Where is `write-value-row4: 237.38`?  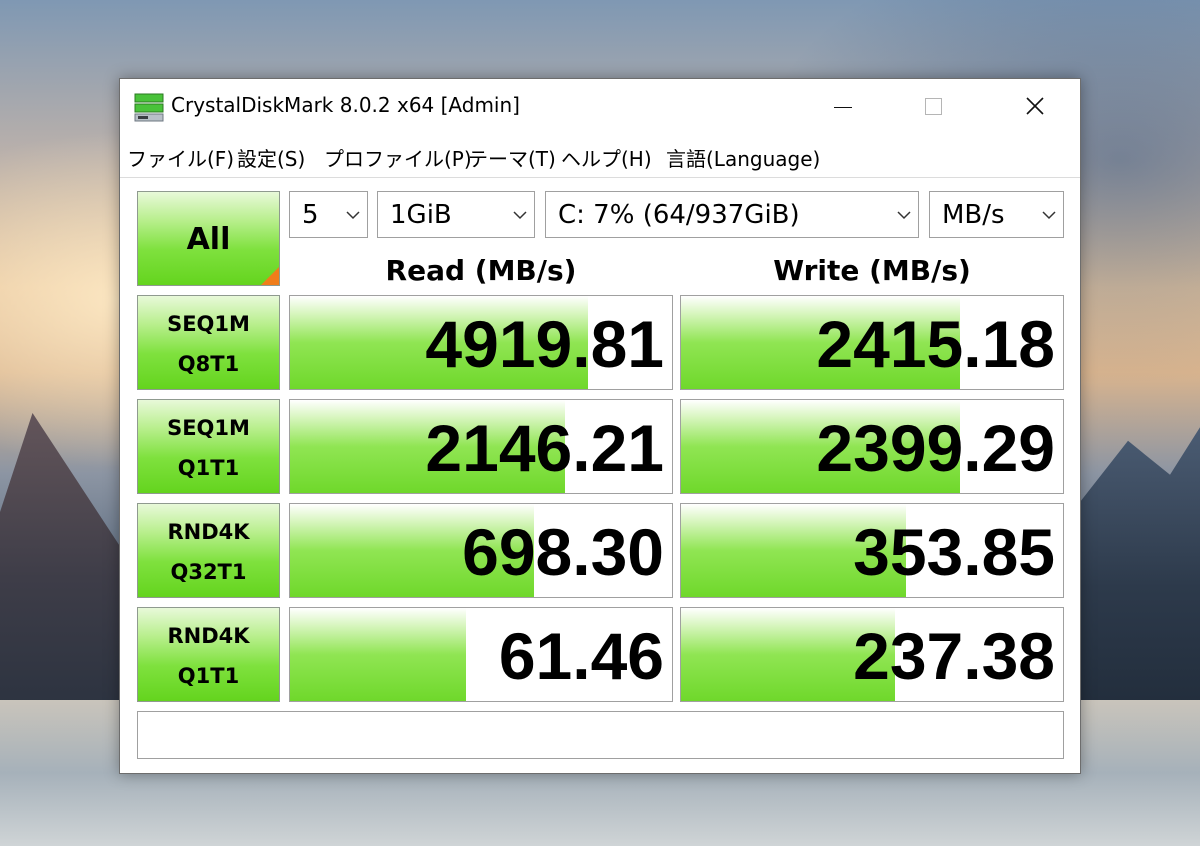 write-value-row4: 237.38 is located at coordinates (954, 656).